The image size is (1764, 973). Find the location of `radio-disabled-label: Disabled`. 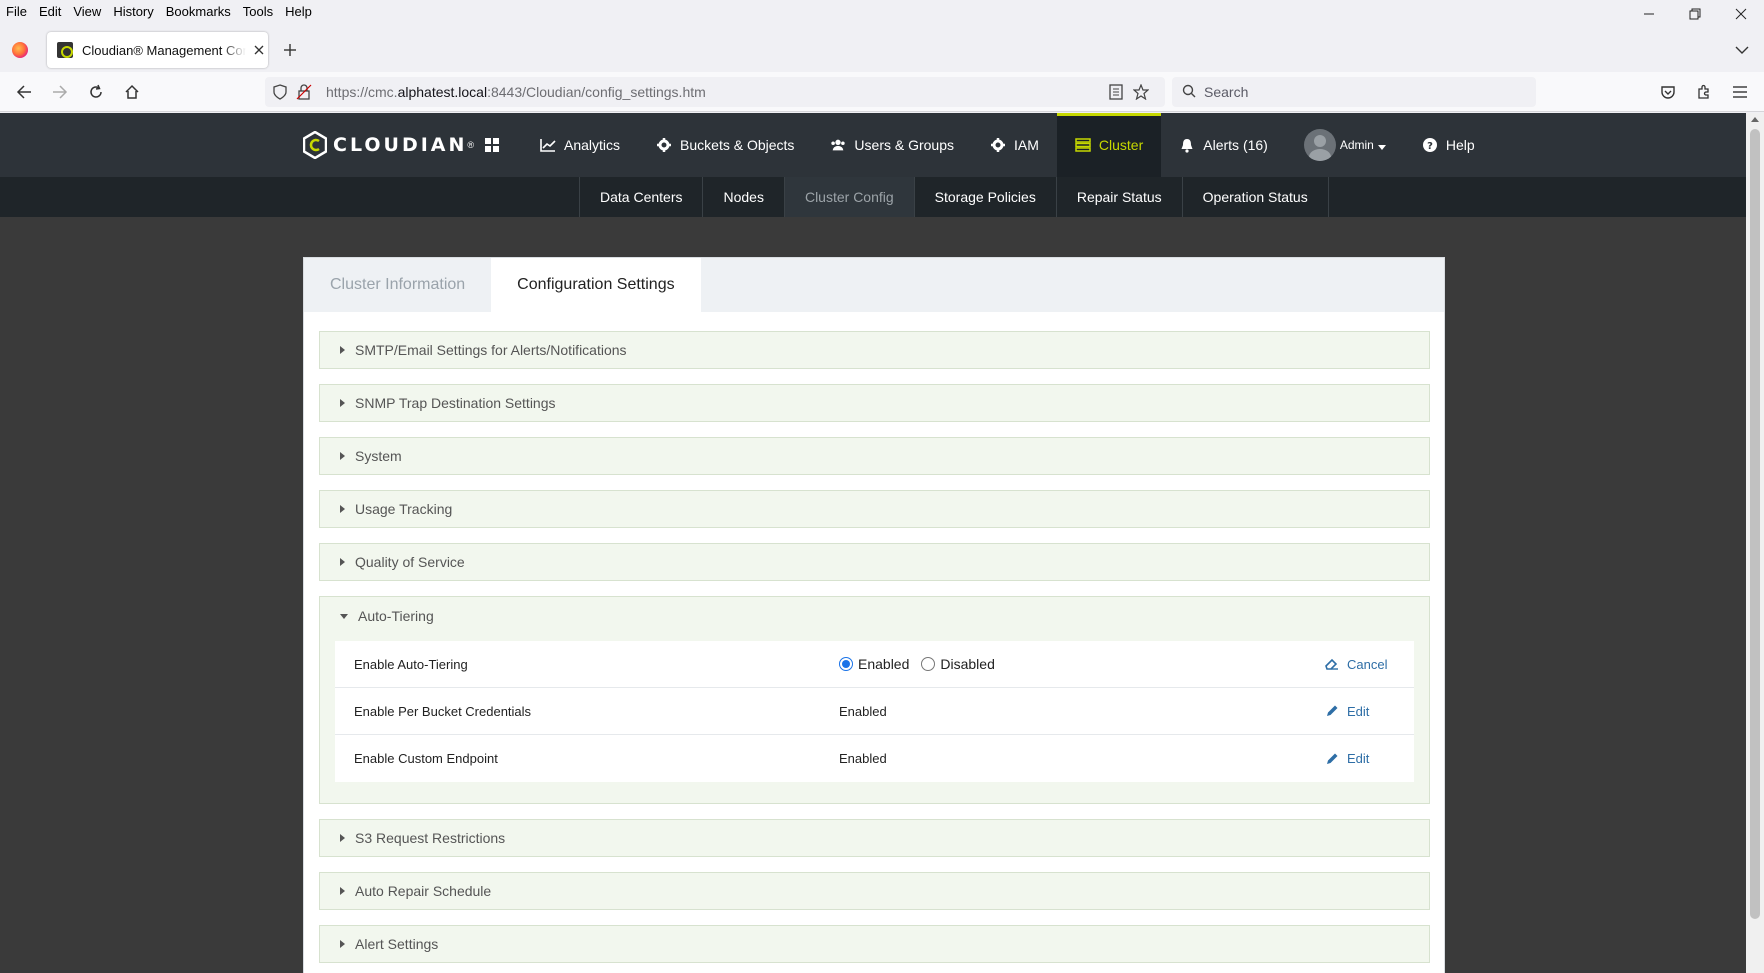

radio-disabled-label: Disabled is located at coordinates (967, 664).